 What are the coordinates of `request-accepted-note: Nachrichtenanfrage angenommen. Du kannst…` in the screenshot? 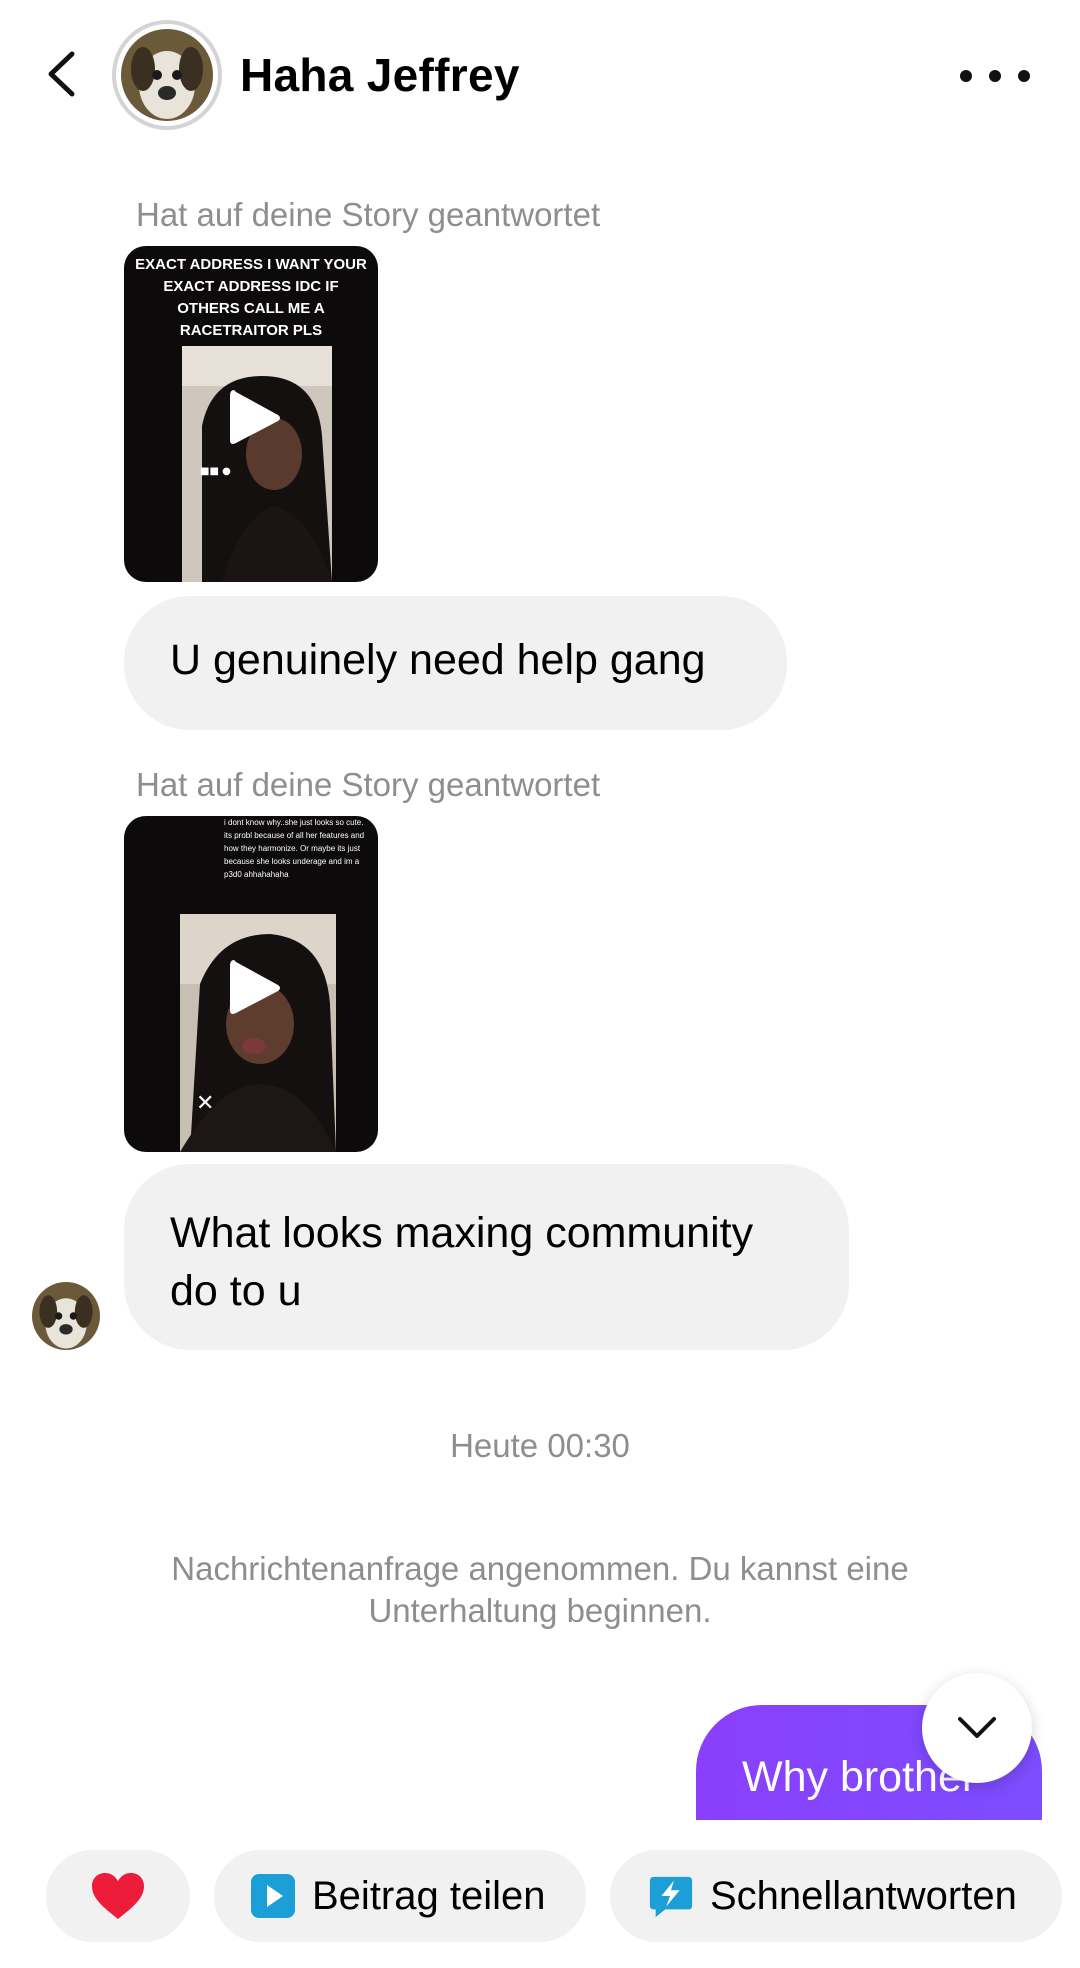 It's located at (540, 1589).